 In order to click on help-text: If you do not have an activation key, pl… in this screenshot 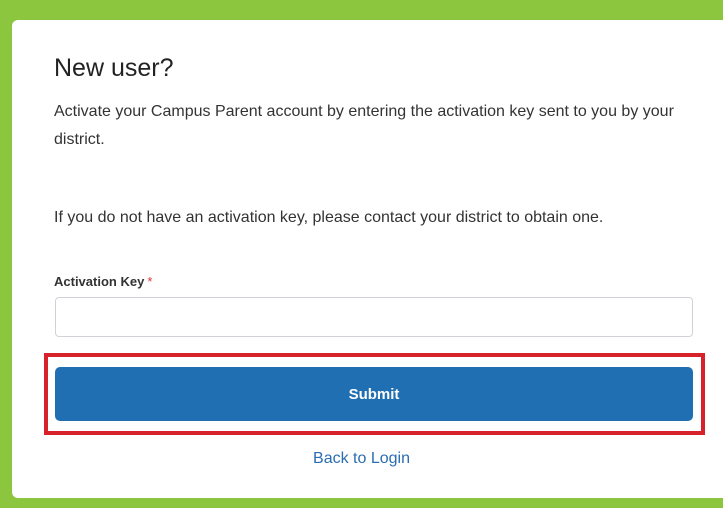, I will do `click(329, 217)`.